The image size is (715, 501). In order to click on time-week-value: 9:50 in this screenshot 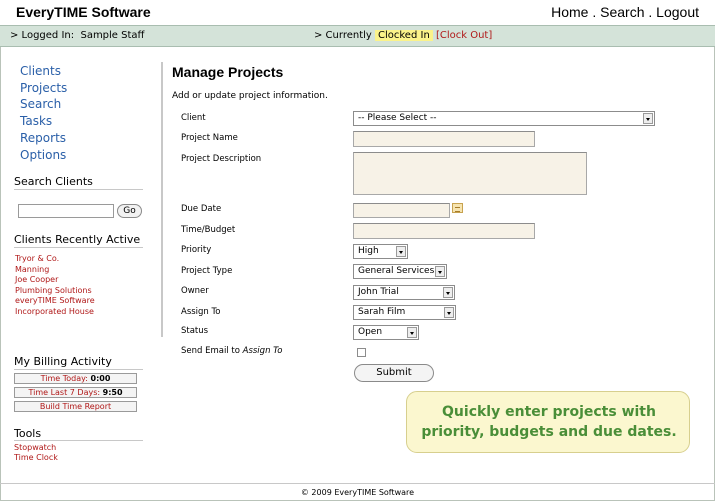, I will do `click(112, 392)`.